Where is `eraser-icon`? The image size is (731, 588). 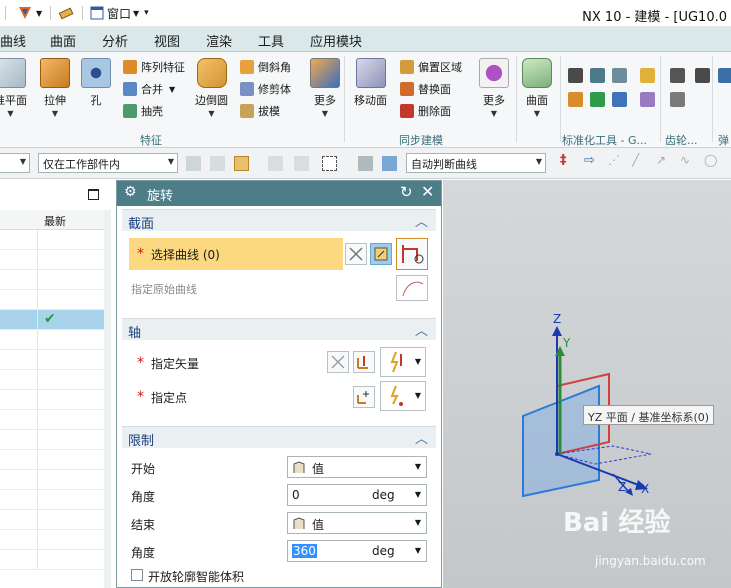
eraser-icon is located at coordinates (67, 13).